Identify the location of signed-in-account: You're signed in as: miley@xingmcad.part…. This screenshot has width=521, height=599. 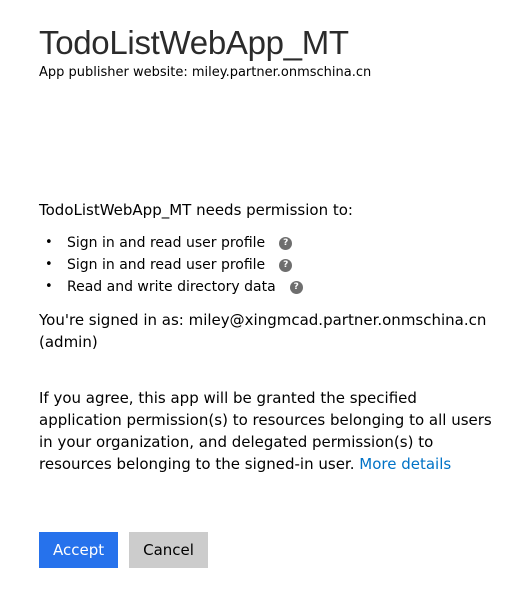
(263, 331).